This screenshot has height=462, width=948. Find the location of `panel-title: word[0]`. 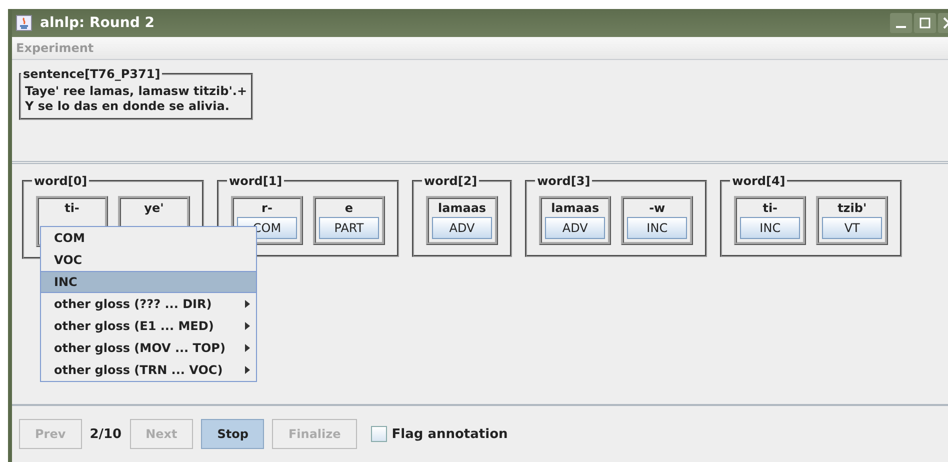

panel-title: word[0] is located at coordinates (60, 181).